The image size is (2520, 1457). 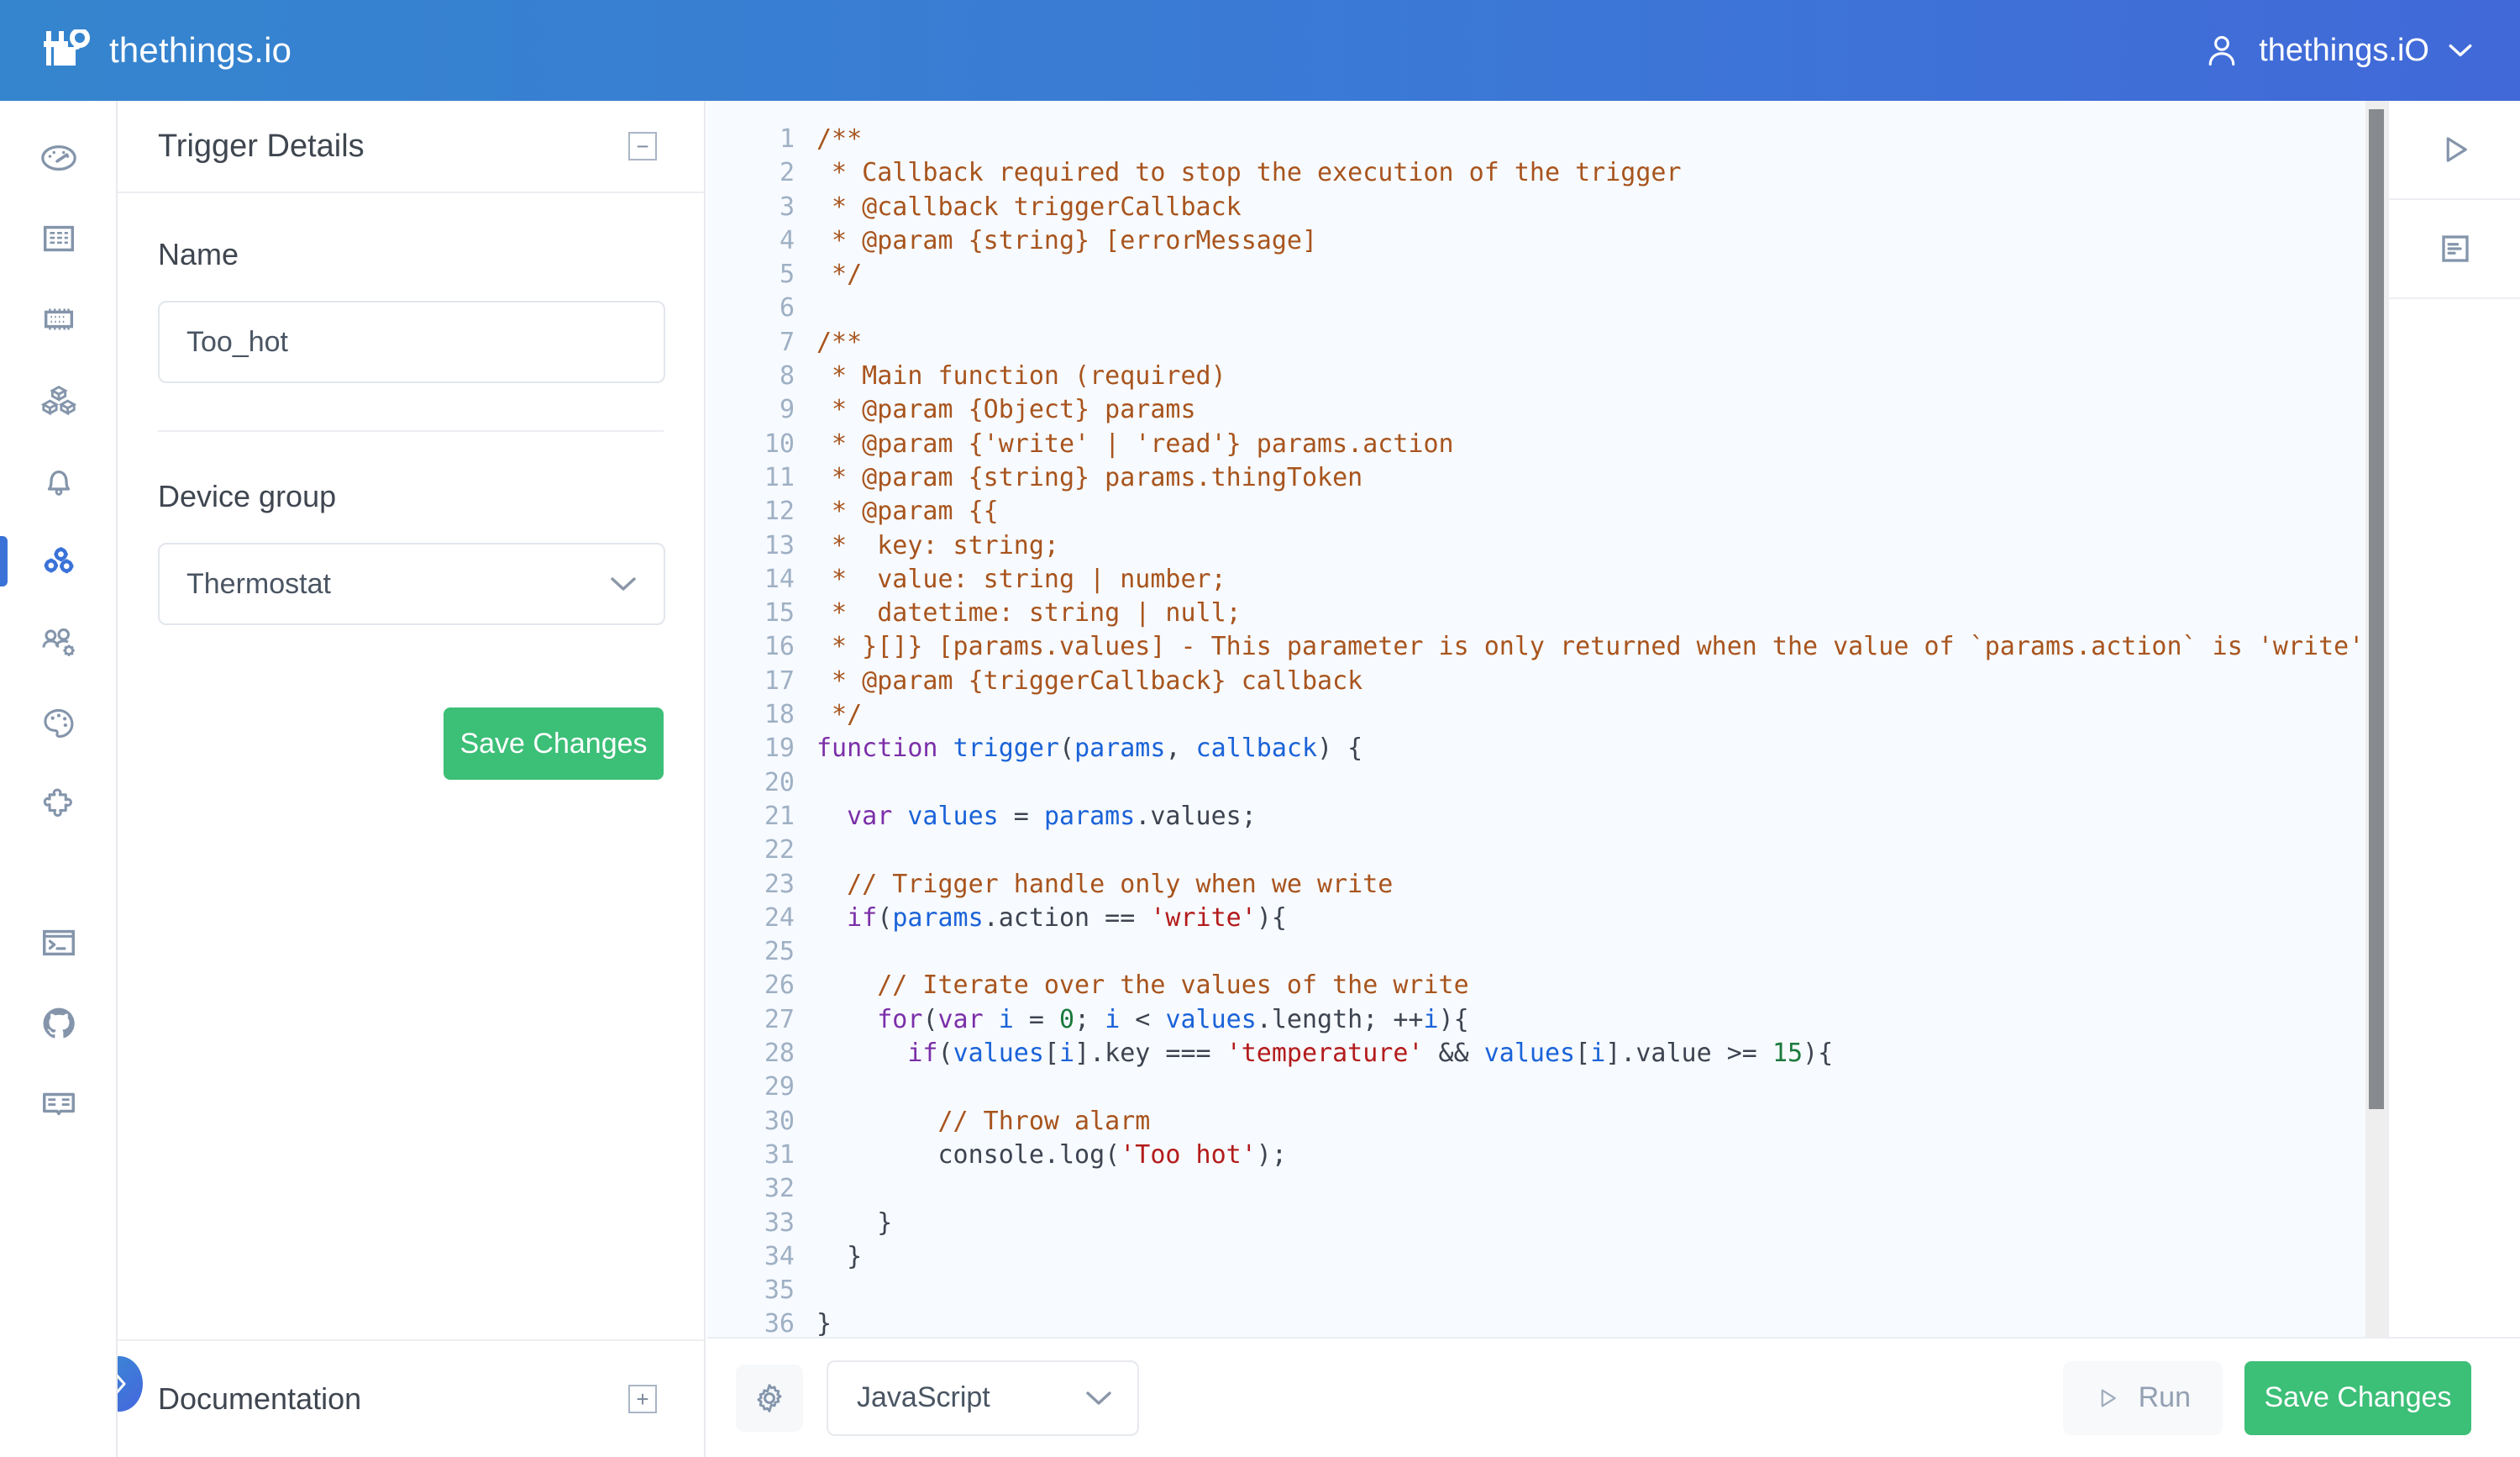 I want to click on line-number: 14, so click(x=779, y=579).